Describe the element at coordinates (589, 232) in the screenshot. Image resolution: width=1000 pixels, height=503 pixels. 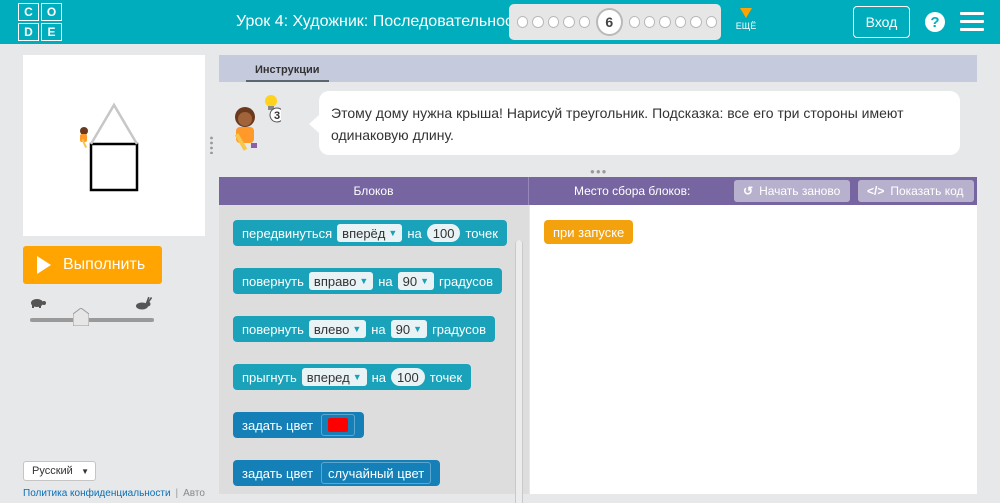
I see `when-run-block: при запуске` at that location.